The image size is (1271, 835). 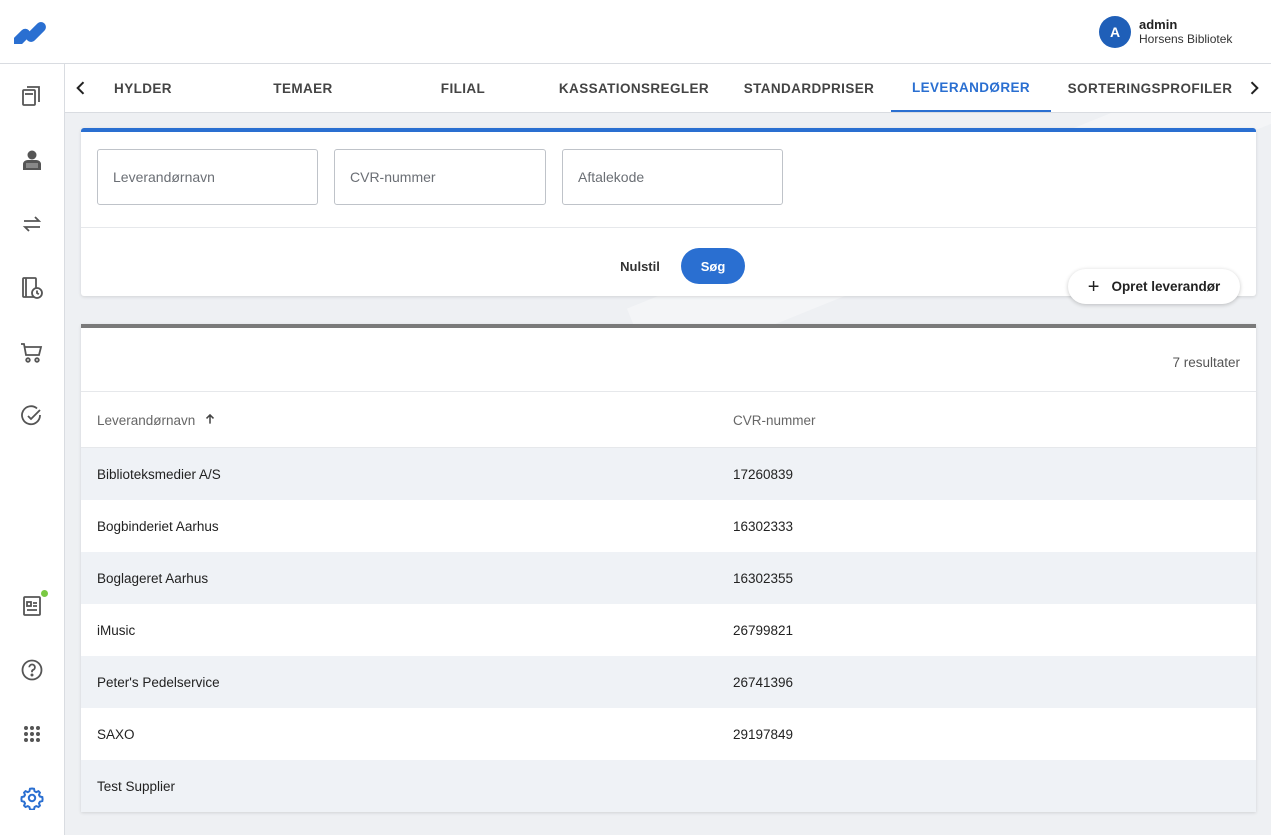 What do you see at coordinates (32, 734) in the screenshot?
I see `apps-grid-icon` at bounding box center [32, 734].